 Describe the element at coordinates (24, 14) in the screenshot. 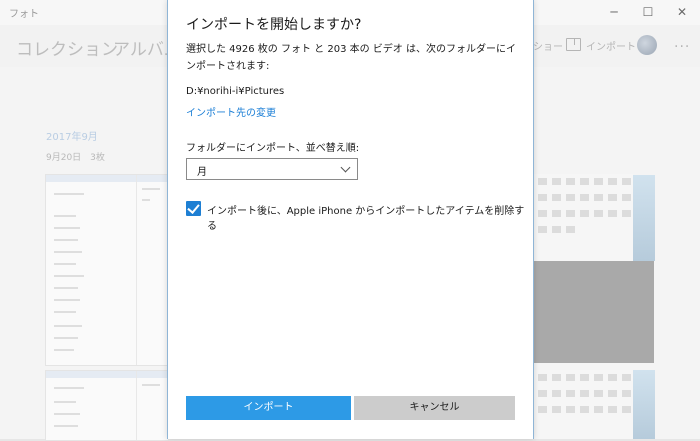

I see `app-title: フォト` at that location.